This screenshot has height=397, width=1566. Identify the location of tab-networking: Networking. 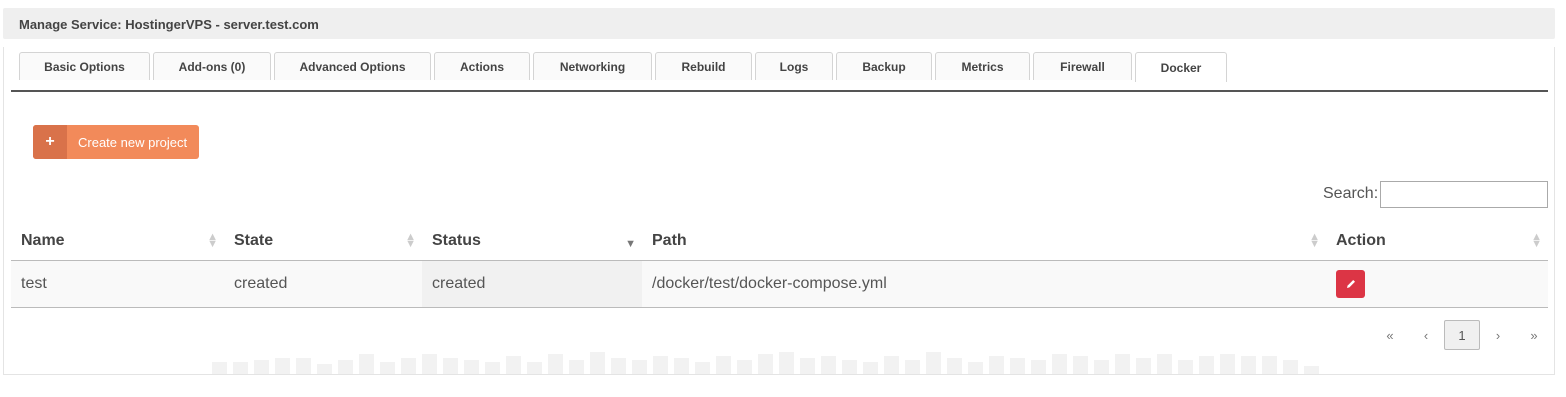
(592, 66).